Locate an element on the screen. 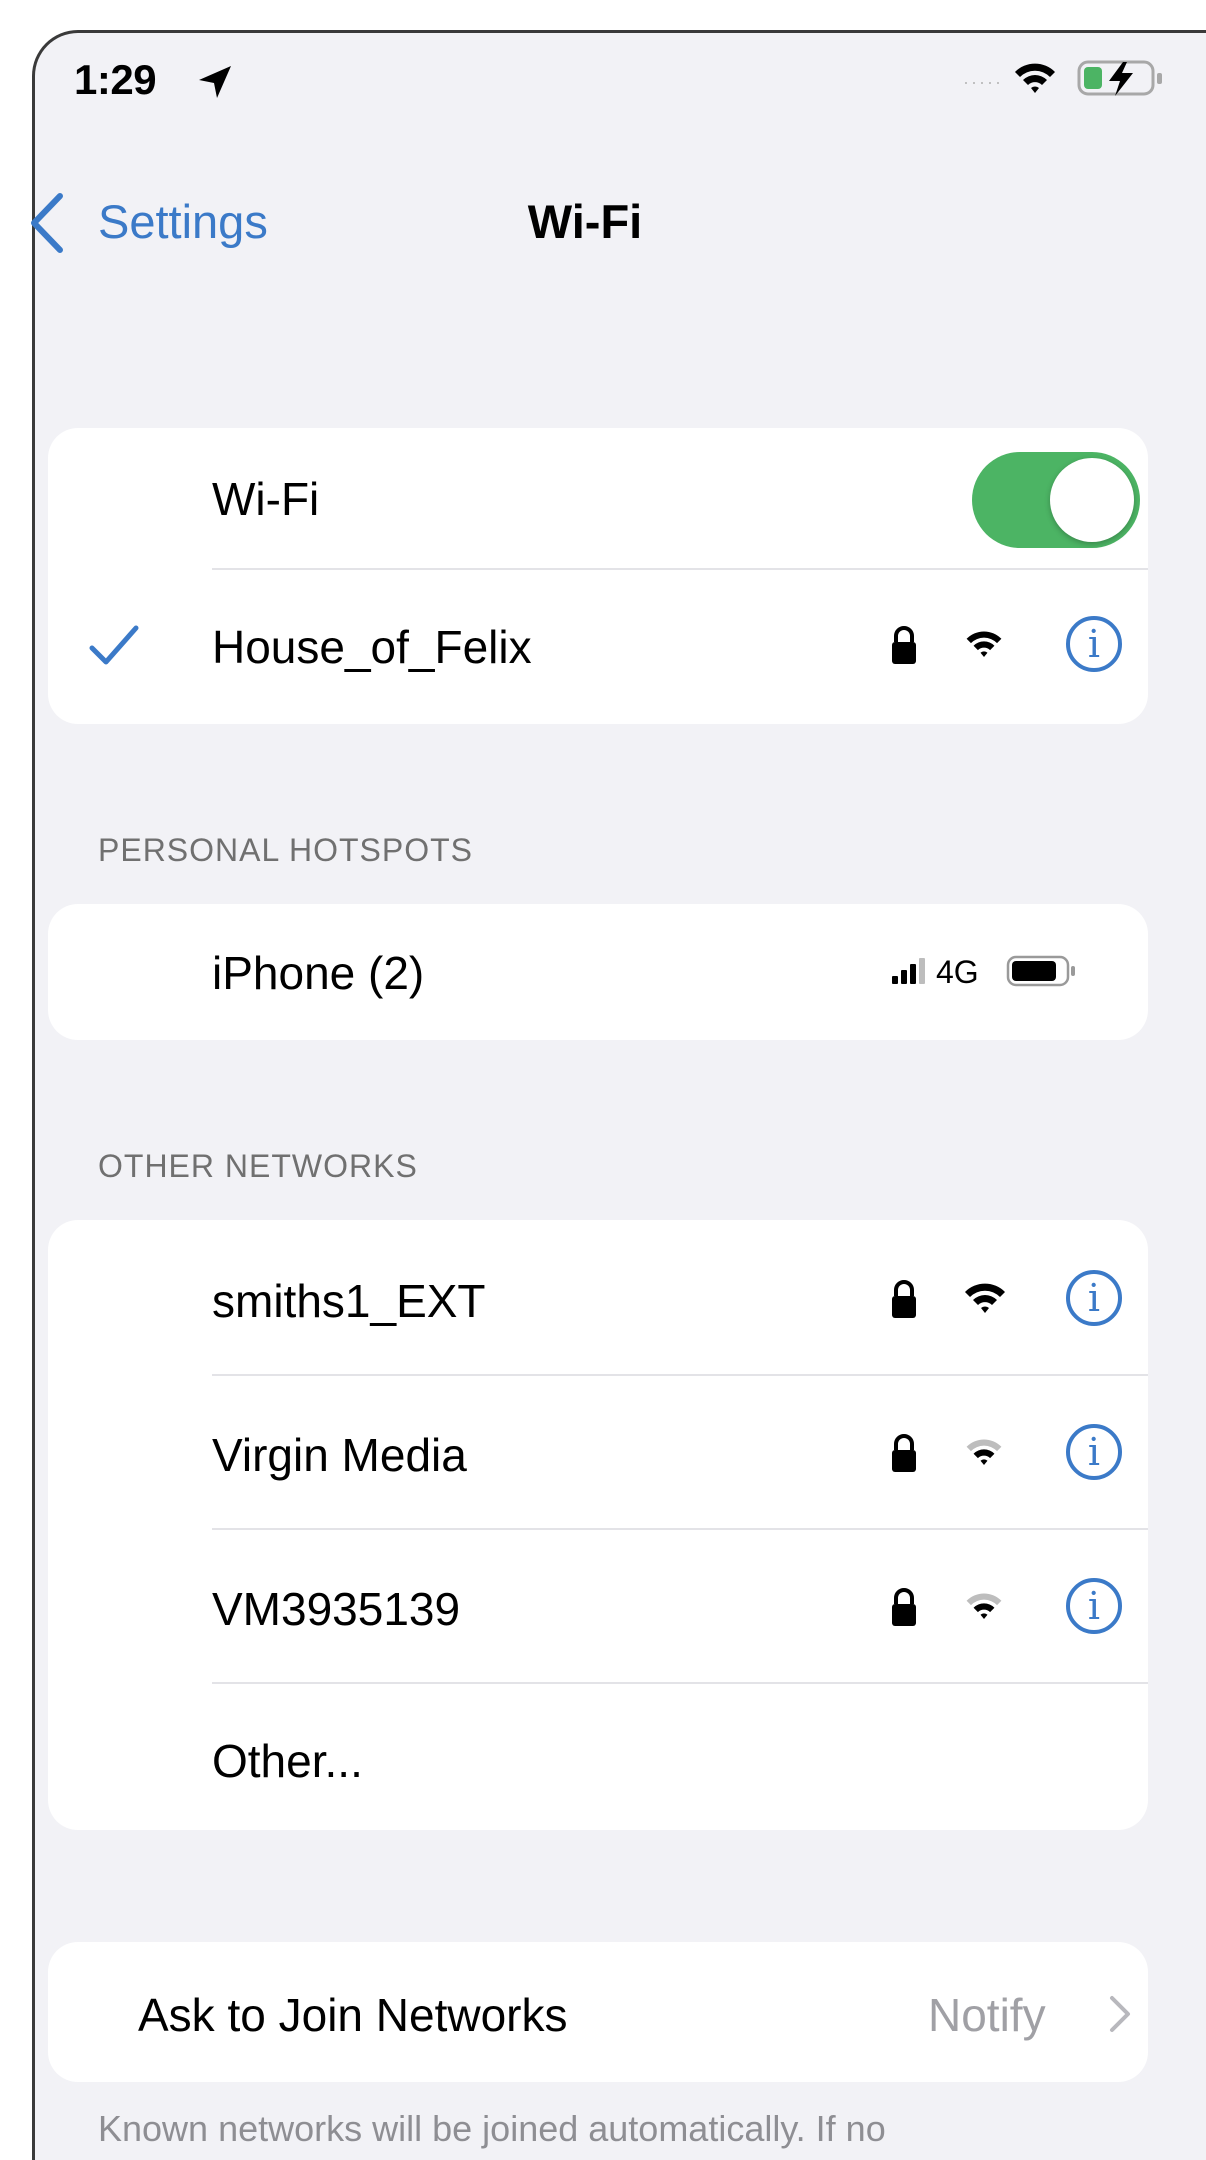 The height and width of the screenshot is (2160, 1206). wifi-icon is located at coordinates (1035, 78).